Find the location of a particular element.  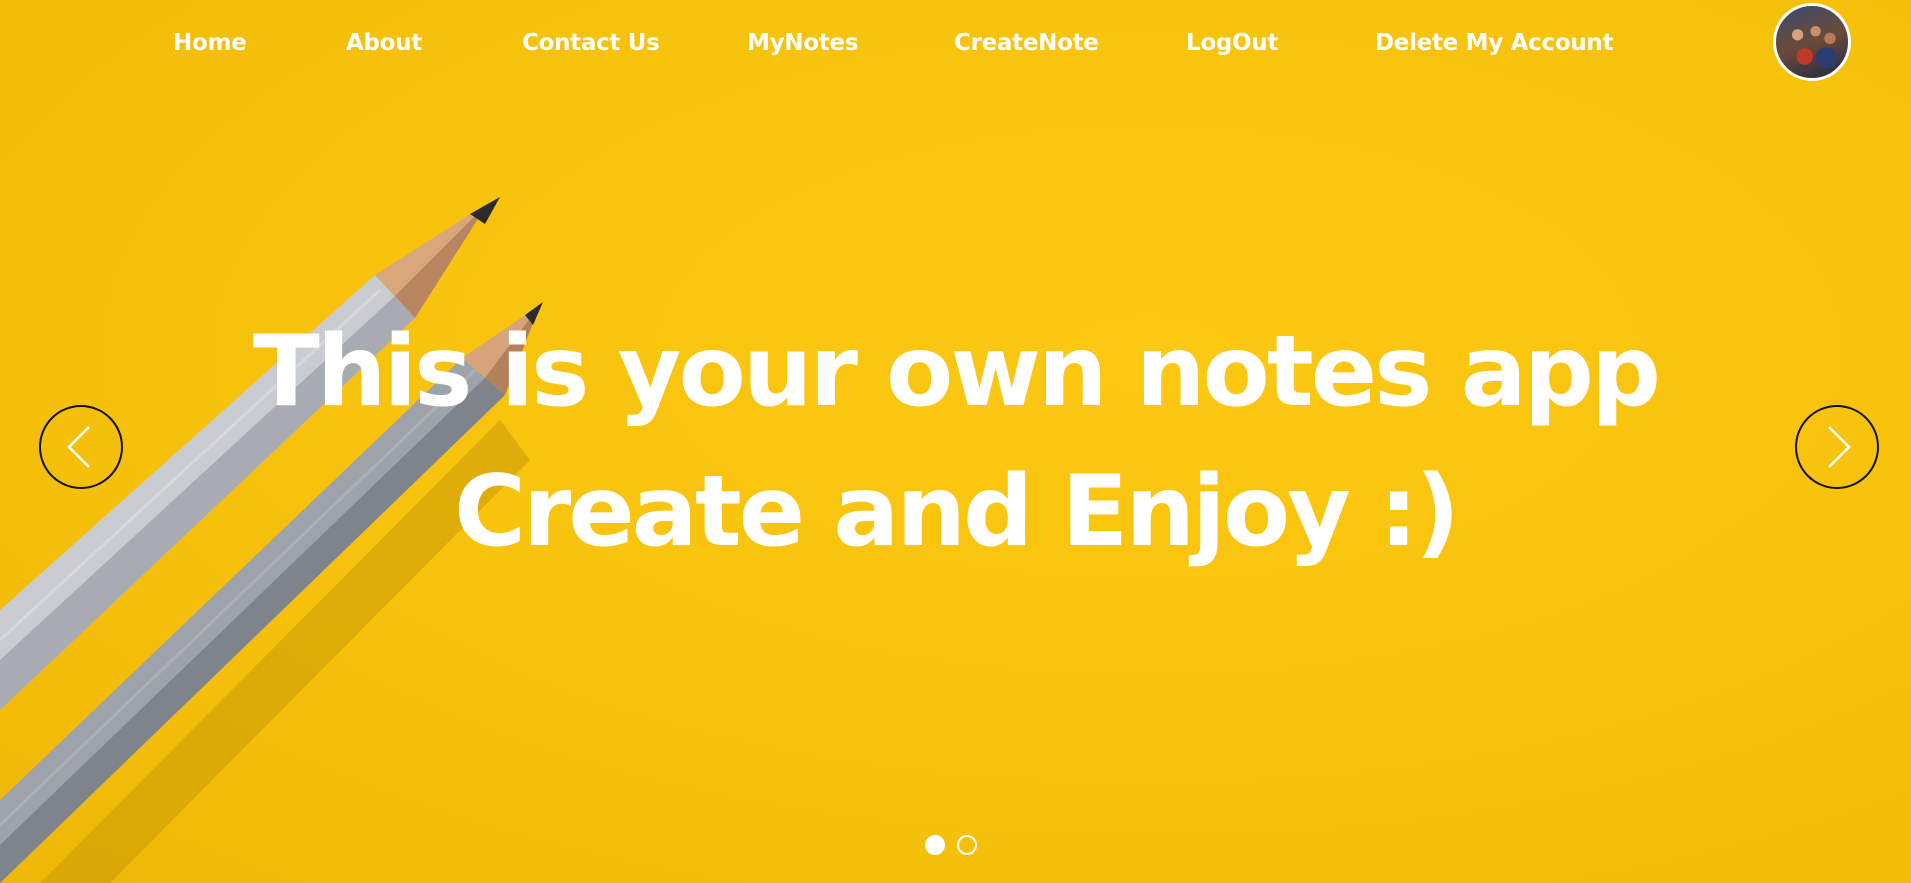

carousel-prev-button is located at coordinates (81, 447).